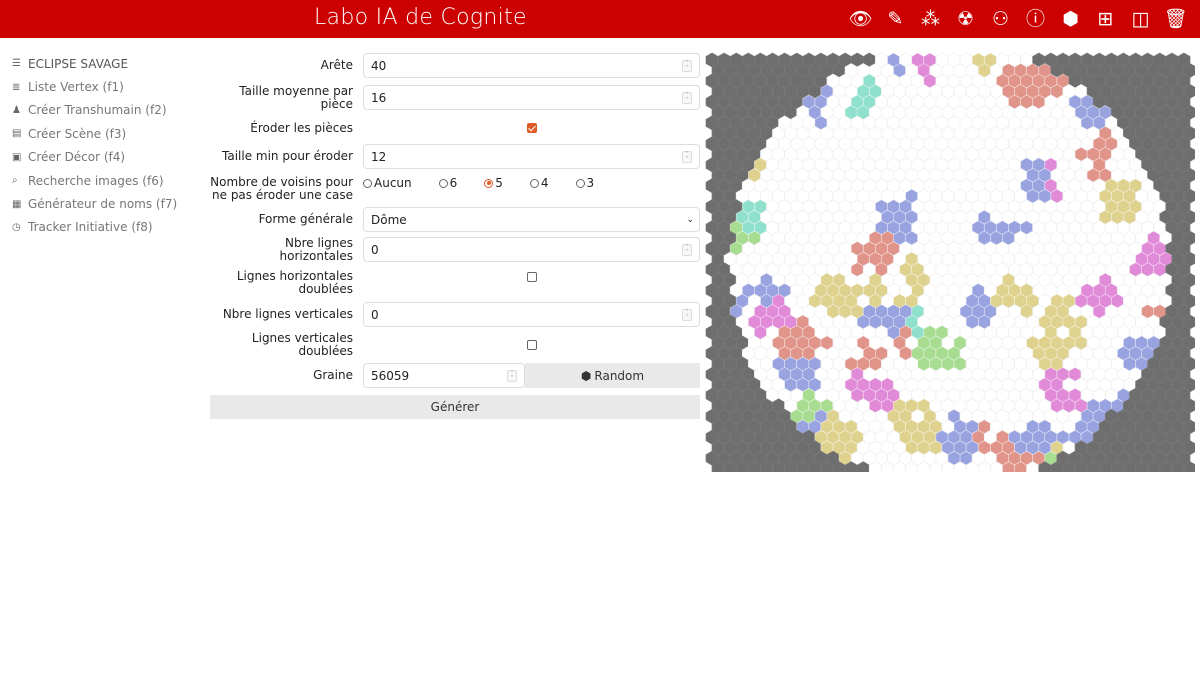  What do you see at coordinates (895, 19) in the screenshot?
I see `edit-icon: ✎` at bounding box center [895, 19].